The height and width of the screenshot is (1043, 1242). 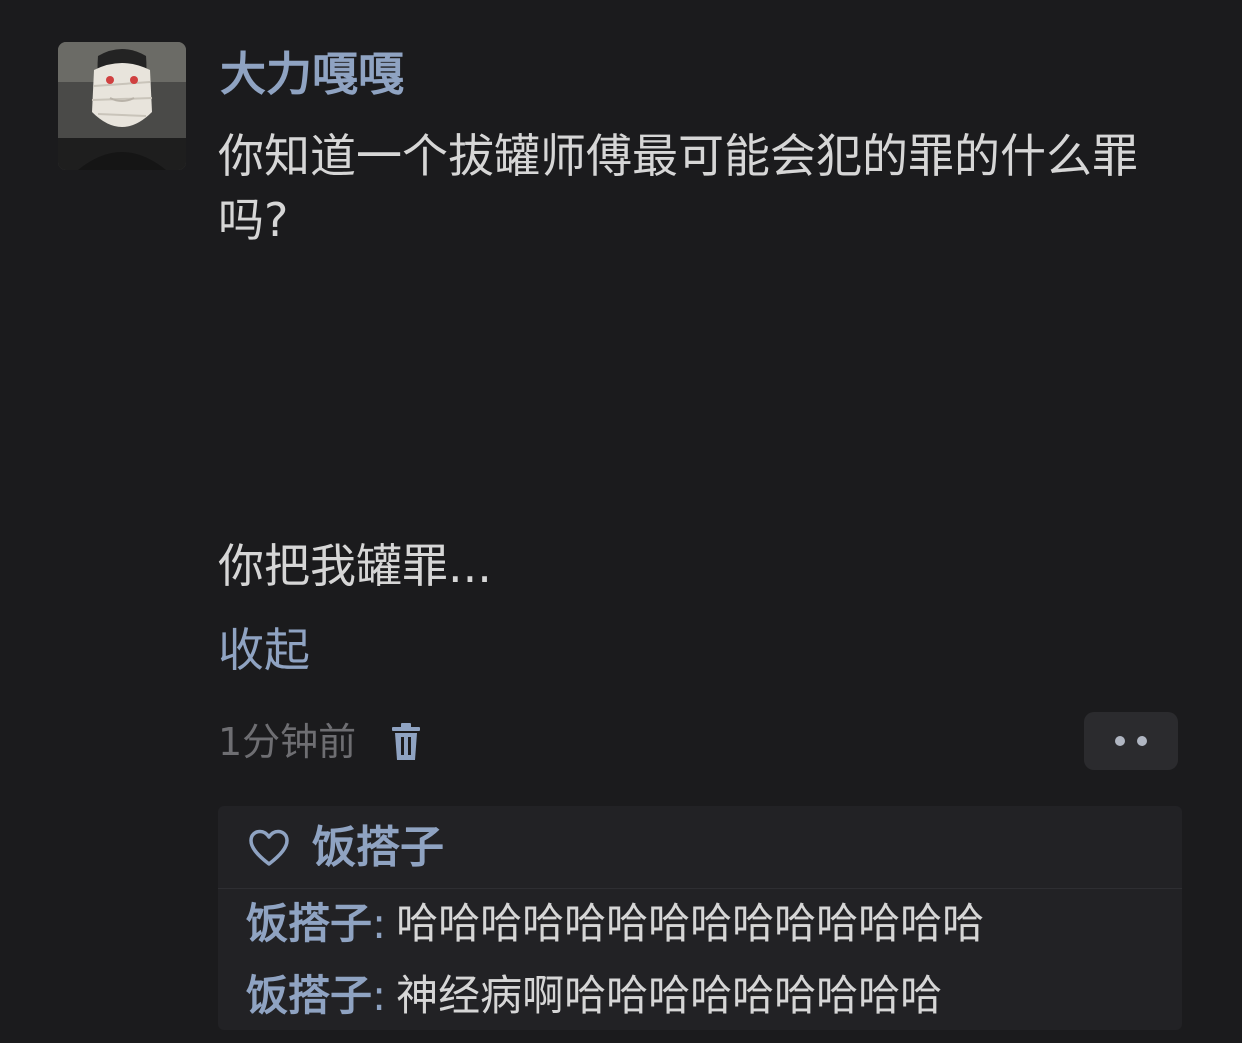 I want to click on post-author-name: 大力嘎嘎, so click(x=312, y=74).